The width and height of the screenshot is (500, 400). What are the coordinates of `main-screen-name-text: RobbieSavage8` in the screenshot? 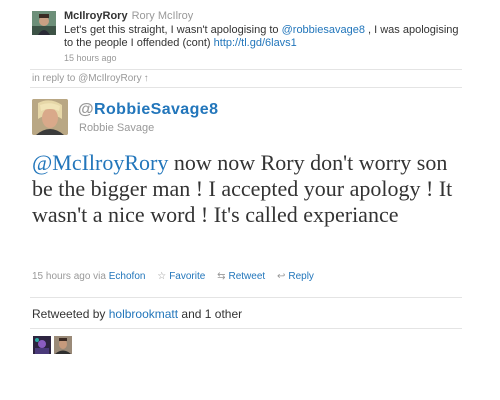 It's located at (156, 109).